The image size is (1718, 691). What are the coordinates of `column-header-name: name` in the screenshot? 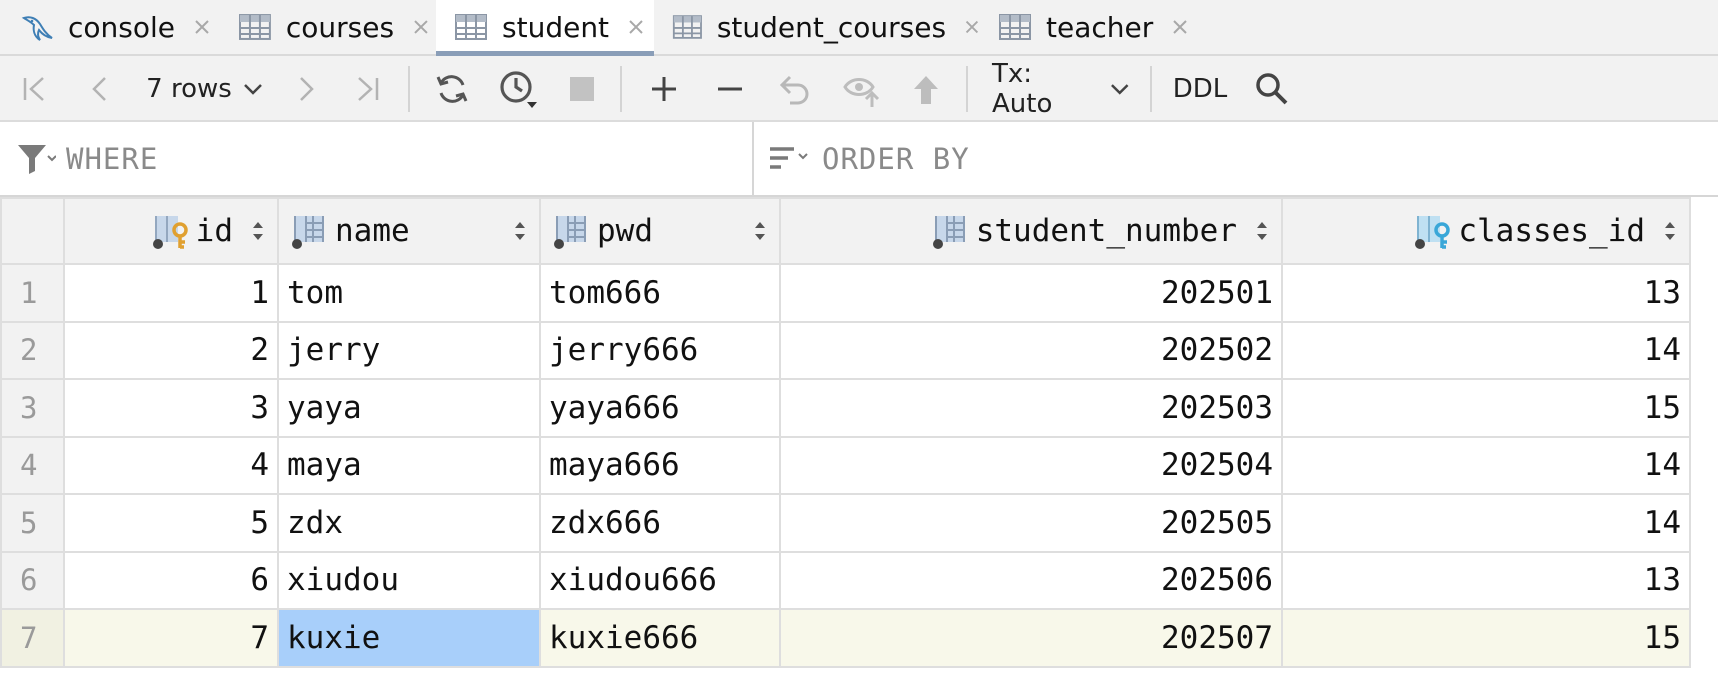 It's located at (409, 231).